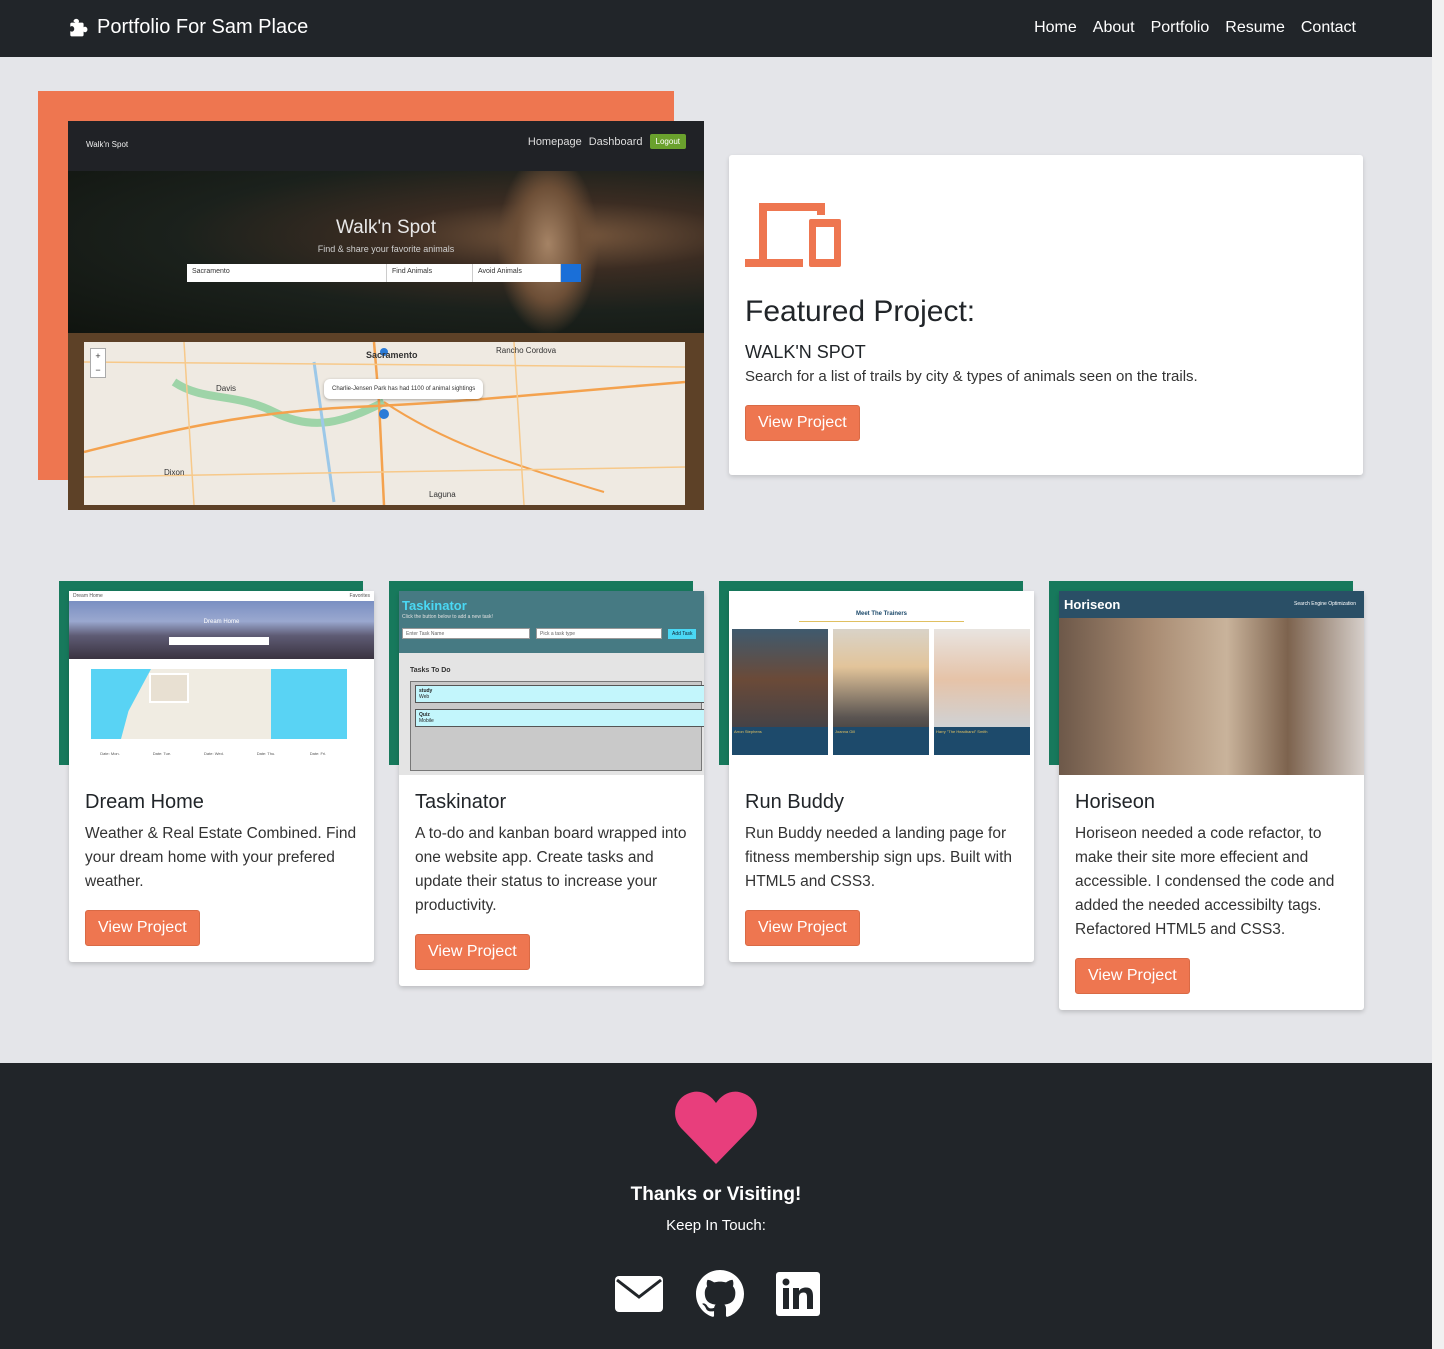 The image size is (1444, 1349). I want to click on hs-title: Horiseon, so click(1092, 604).